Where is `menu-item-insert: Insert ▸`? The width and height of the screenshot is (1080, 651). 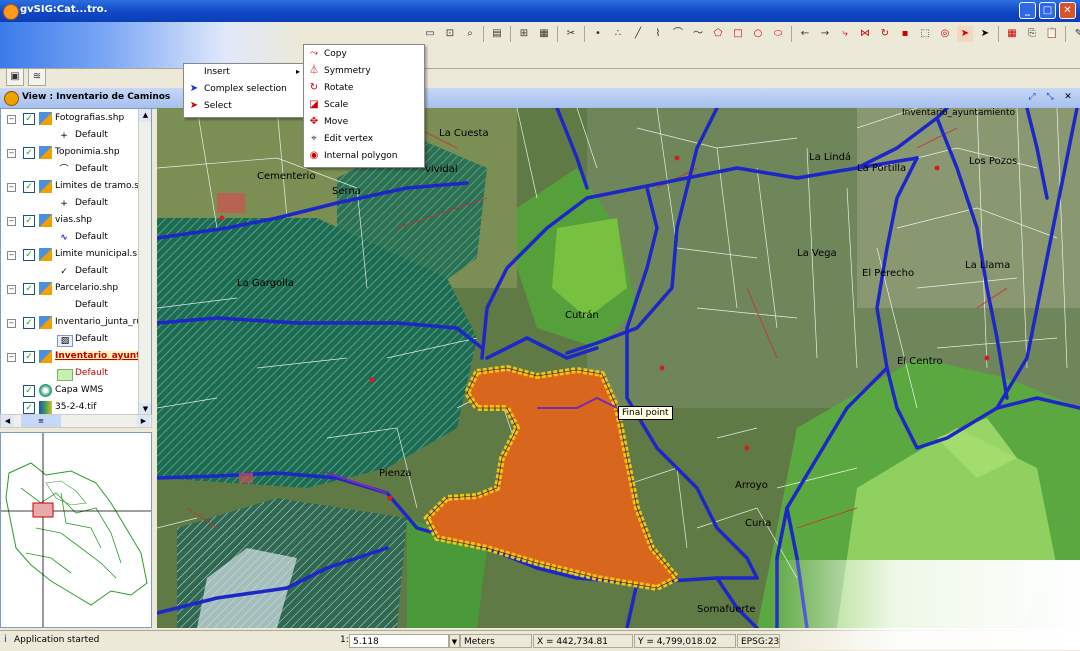
menu-item-insert: Insert ▸ is located at coordinates (244, 72).